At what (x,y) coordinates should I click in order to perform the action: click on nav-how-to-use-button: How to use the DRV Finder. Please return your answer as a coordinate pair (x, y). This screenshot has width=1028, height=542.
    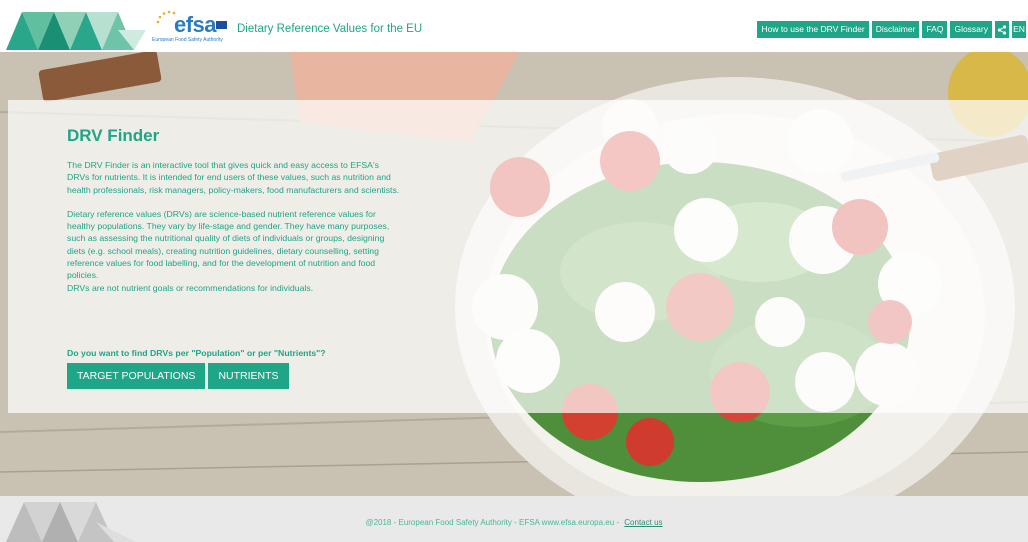
    Looking at the image, I should click on (813, 29).